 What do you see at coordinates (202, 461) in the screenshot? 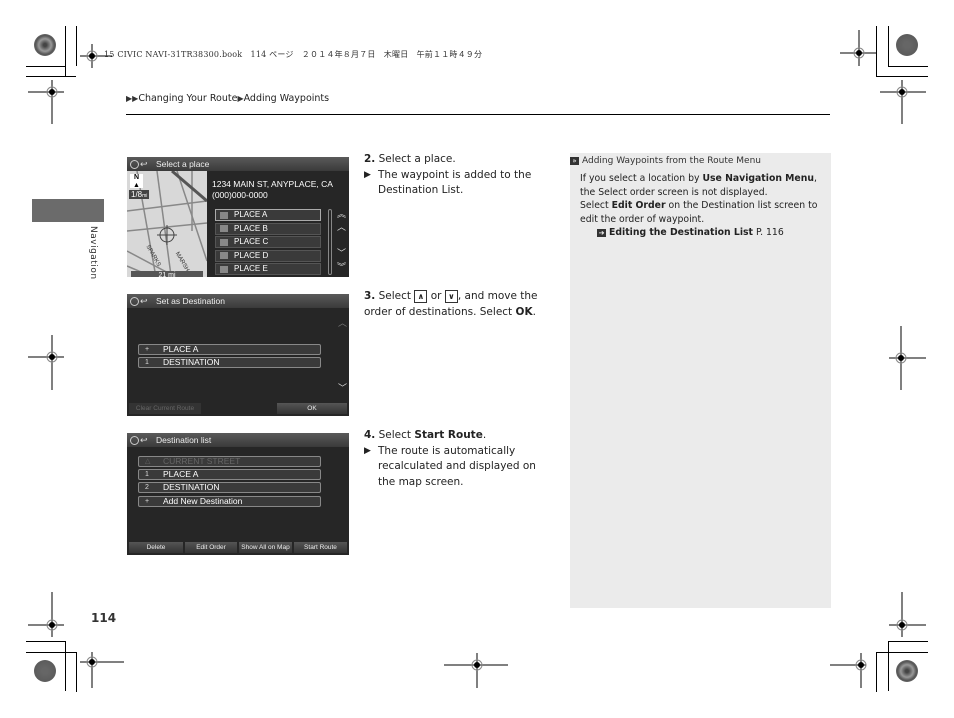
I see `destination-label: CURRENT STREET` at bounding box center [202, 461].